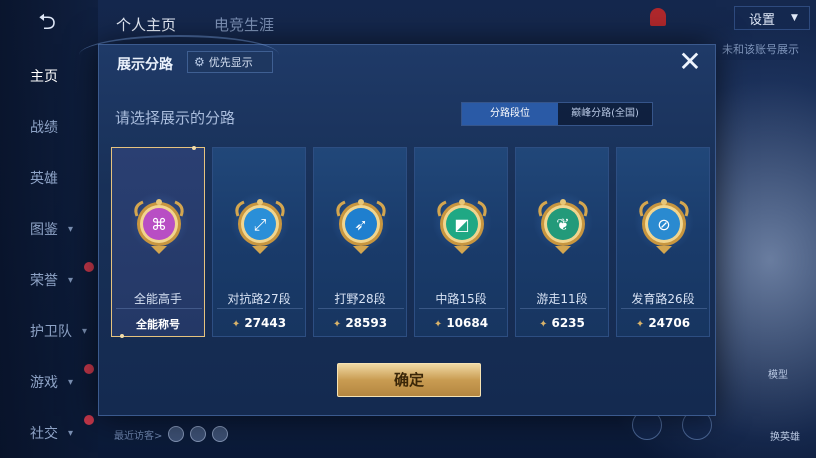 This screenshot has width=816, height=458. What do you see at coordinates (605, 114) in the screenshot?
I see `tab-peak-lane: 巅峰分路(全国)` at bounding box center [605, 114].